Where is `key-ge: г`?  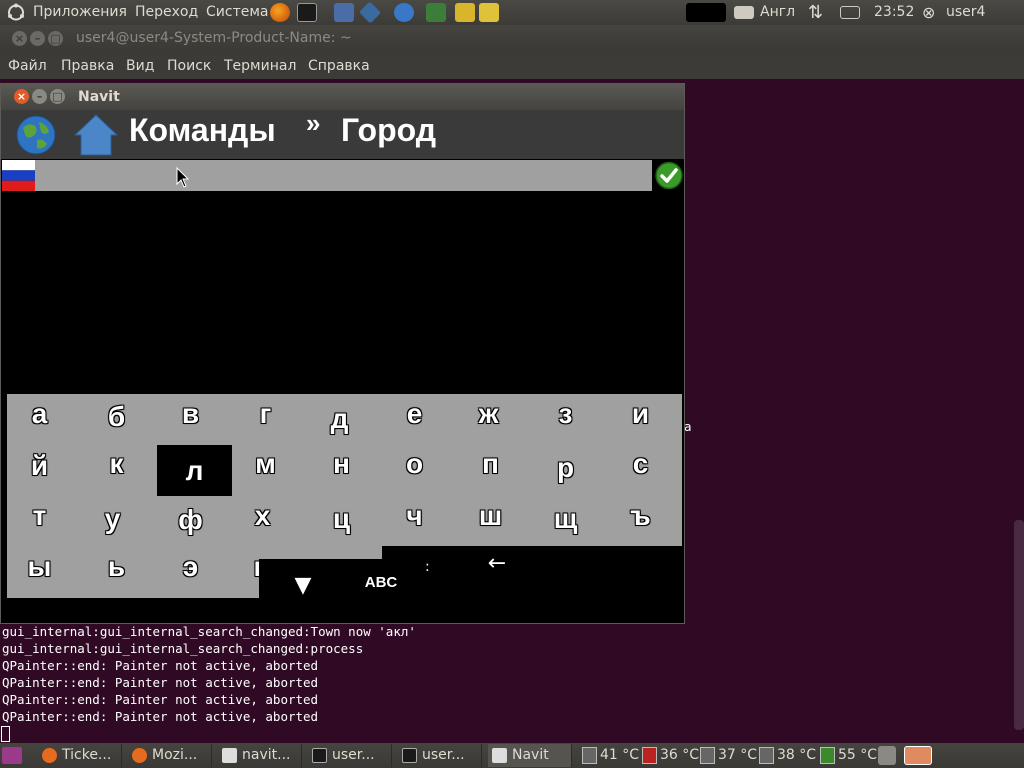 key-ge: г is located at coordinates (265, 413).